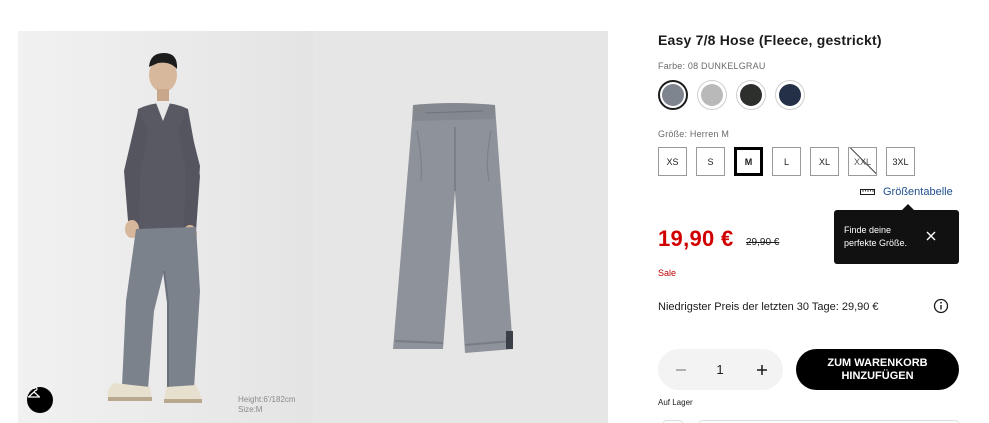 The height and width of the screenshot is (423, 989). What do you see at coordinates (267, 405) in the screenshot?
I see `model-caption: Height:6'/182cm Size:M` at bounding box center [267, 405].